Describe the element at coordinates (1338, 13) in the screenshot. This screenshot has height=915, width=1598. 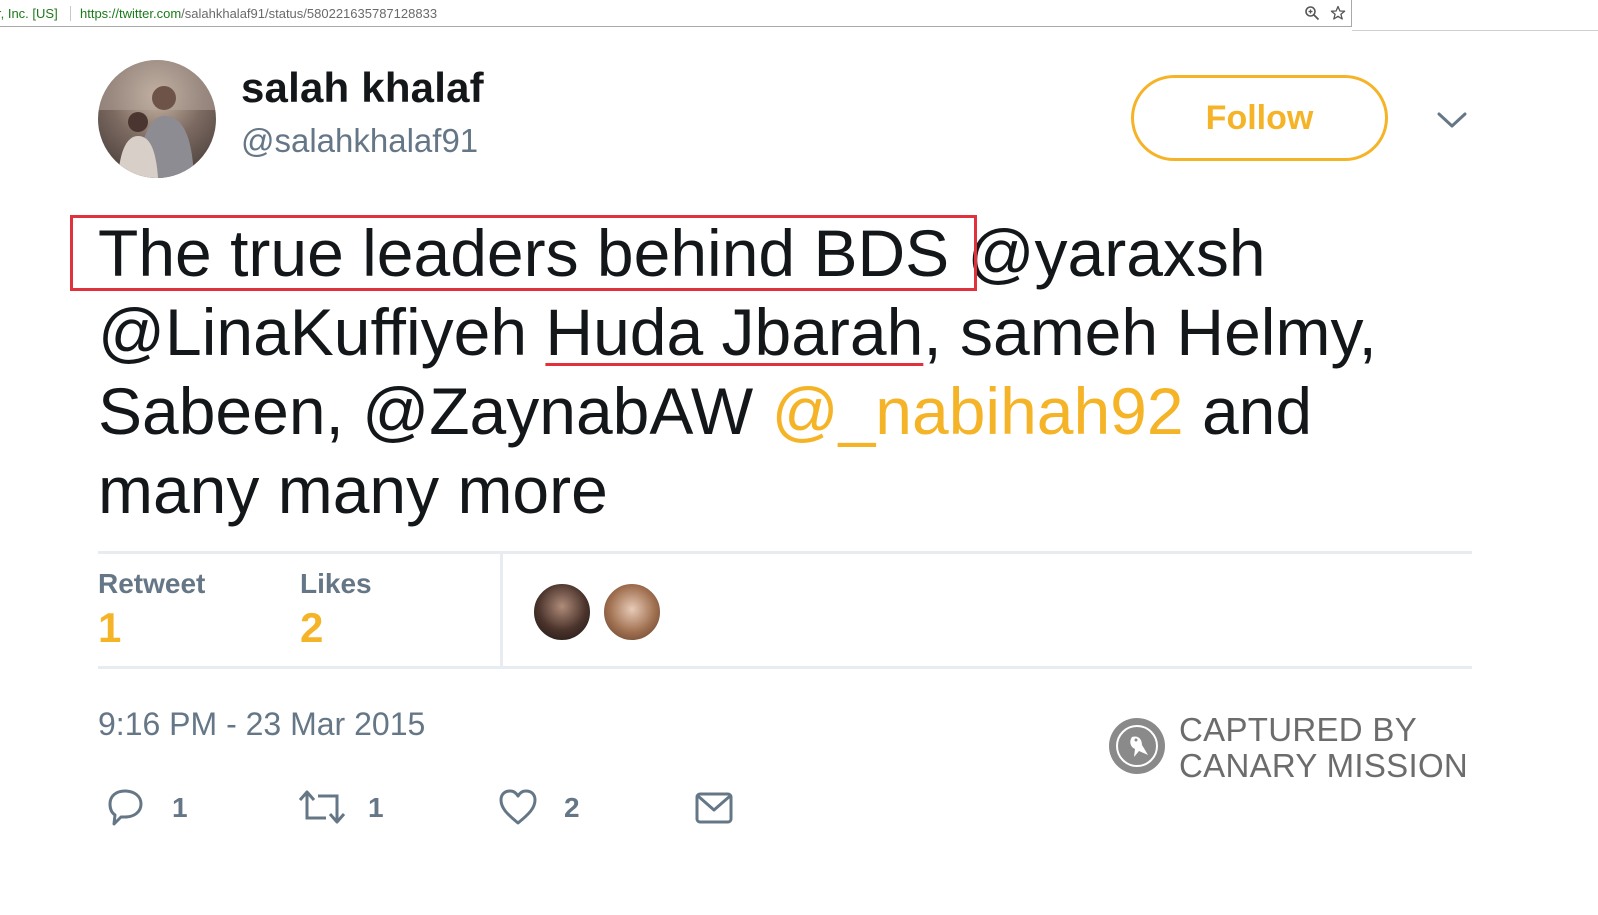
I see `bookmark-star-icon` at that location.